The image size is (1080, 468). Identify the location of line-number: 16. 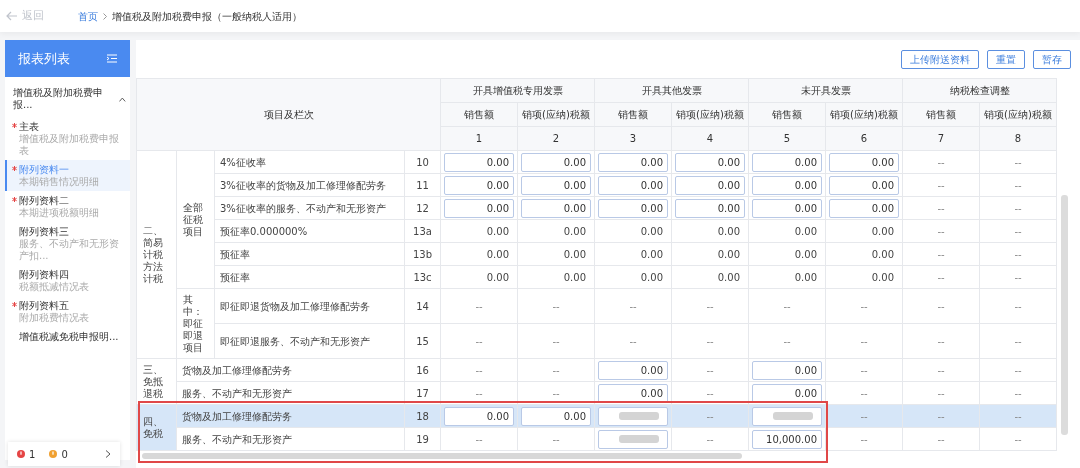
(422, 370).